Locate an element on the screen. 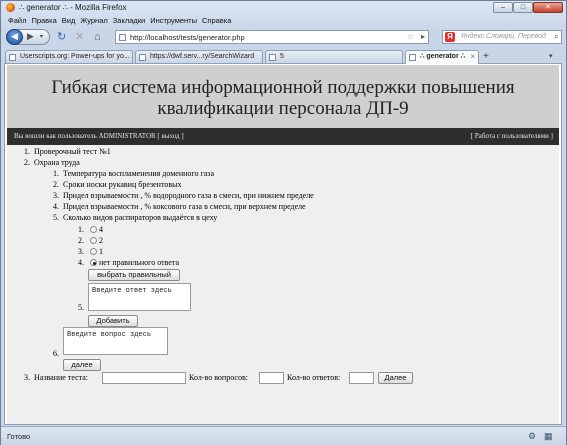 The height and width of the screenshot is (445, 567). questions-count-input is located at coordinates (271, 378).